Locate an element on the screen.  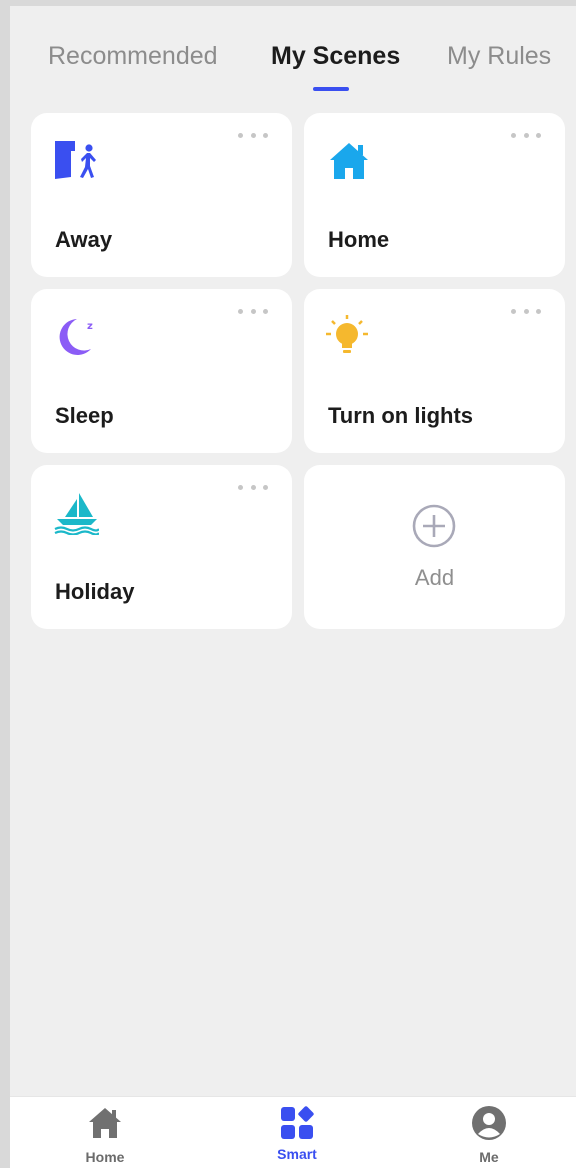
active-tab-indicator is located at coordinates (331, 89).